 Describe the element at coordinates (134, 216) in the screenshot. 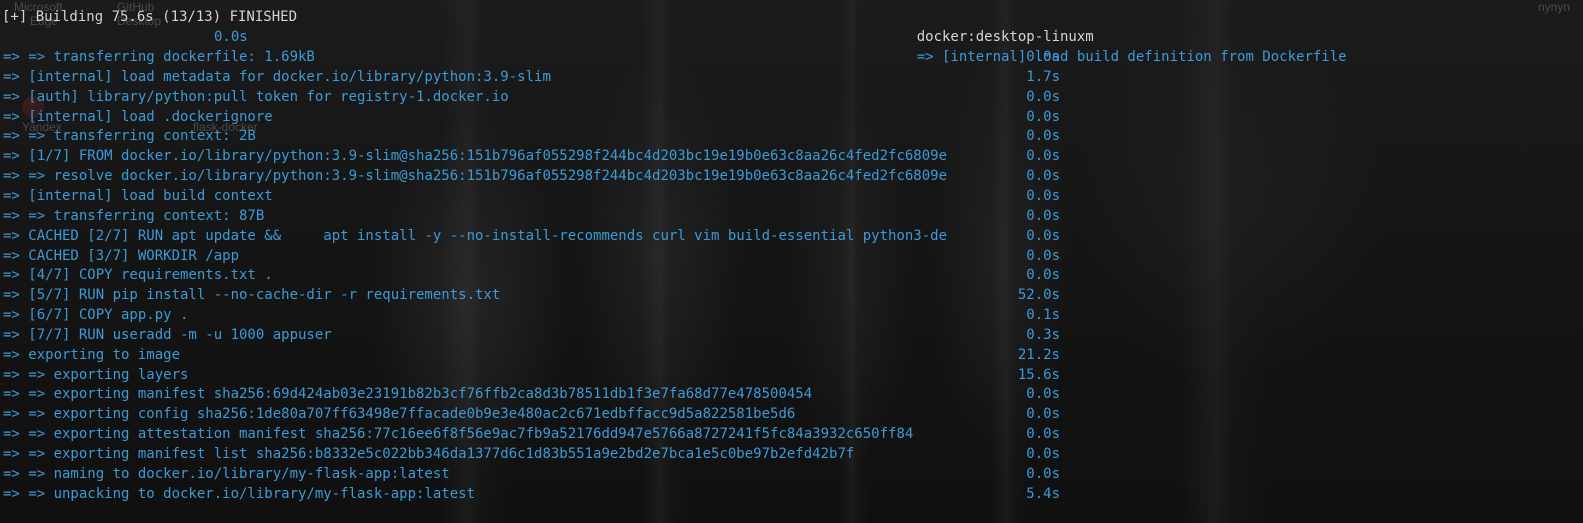

I see `build-step-line: => => transferring context: 87B` at that location.